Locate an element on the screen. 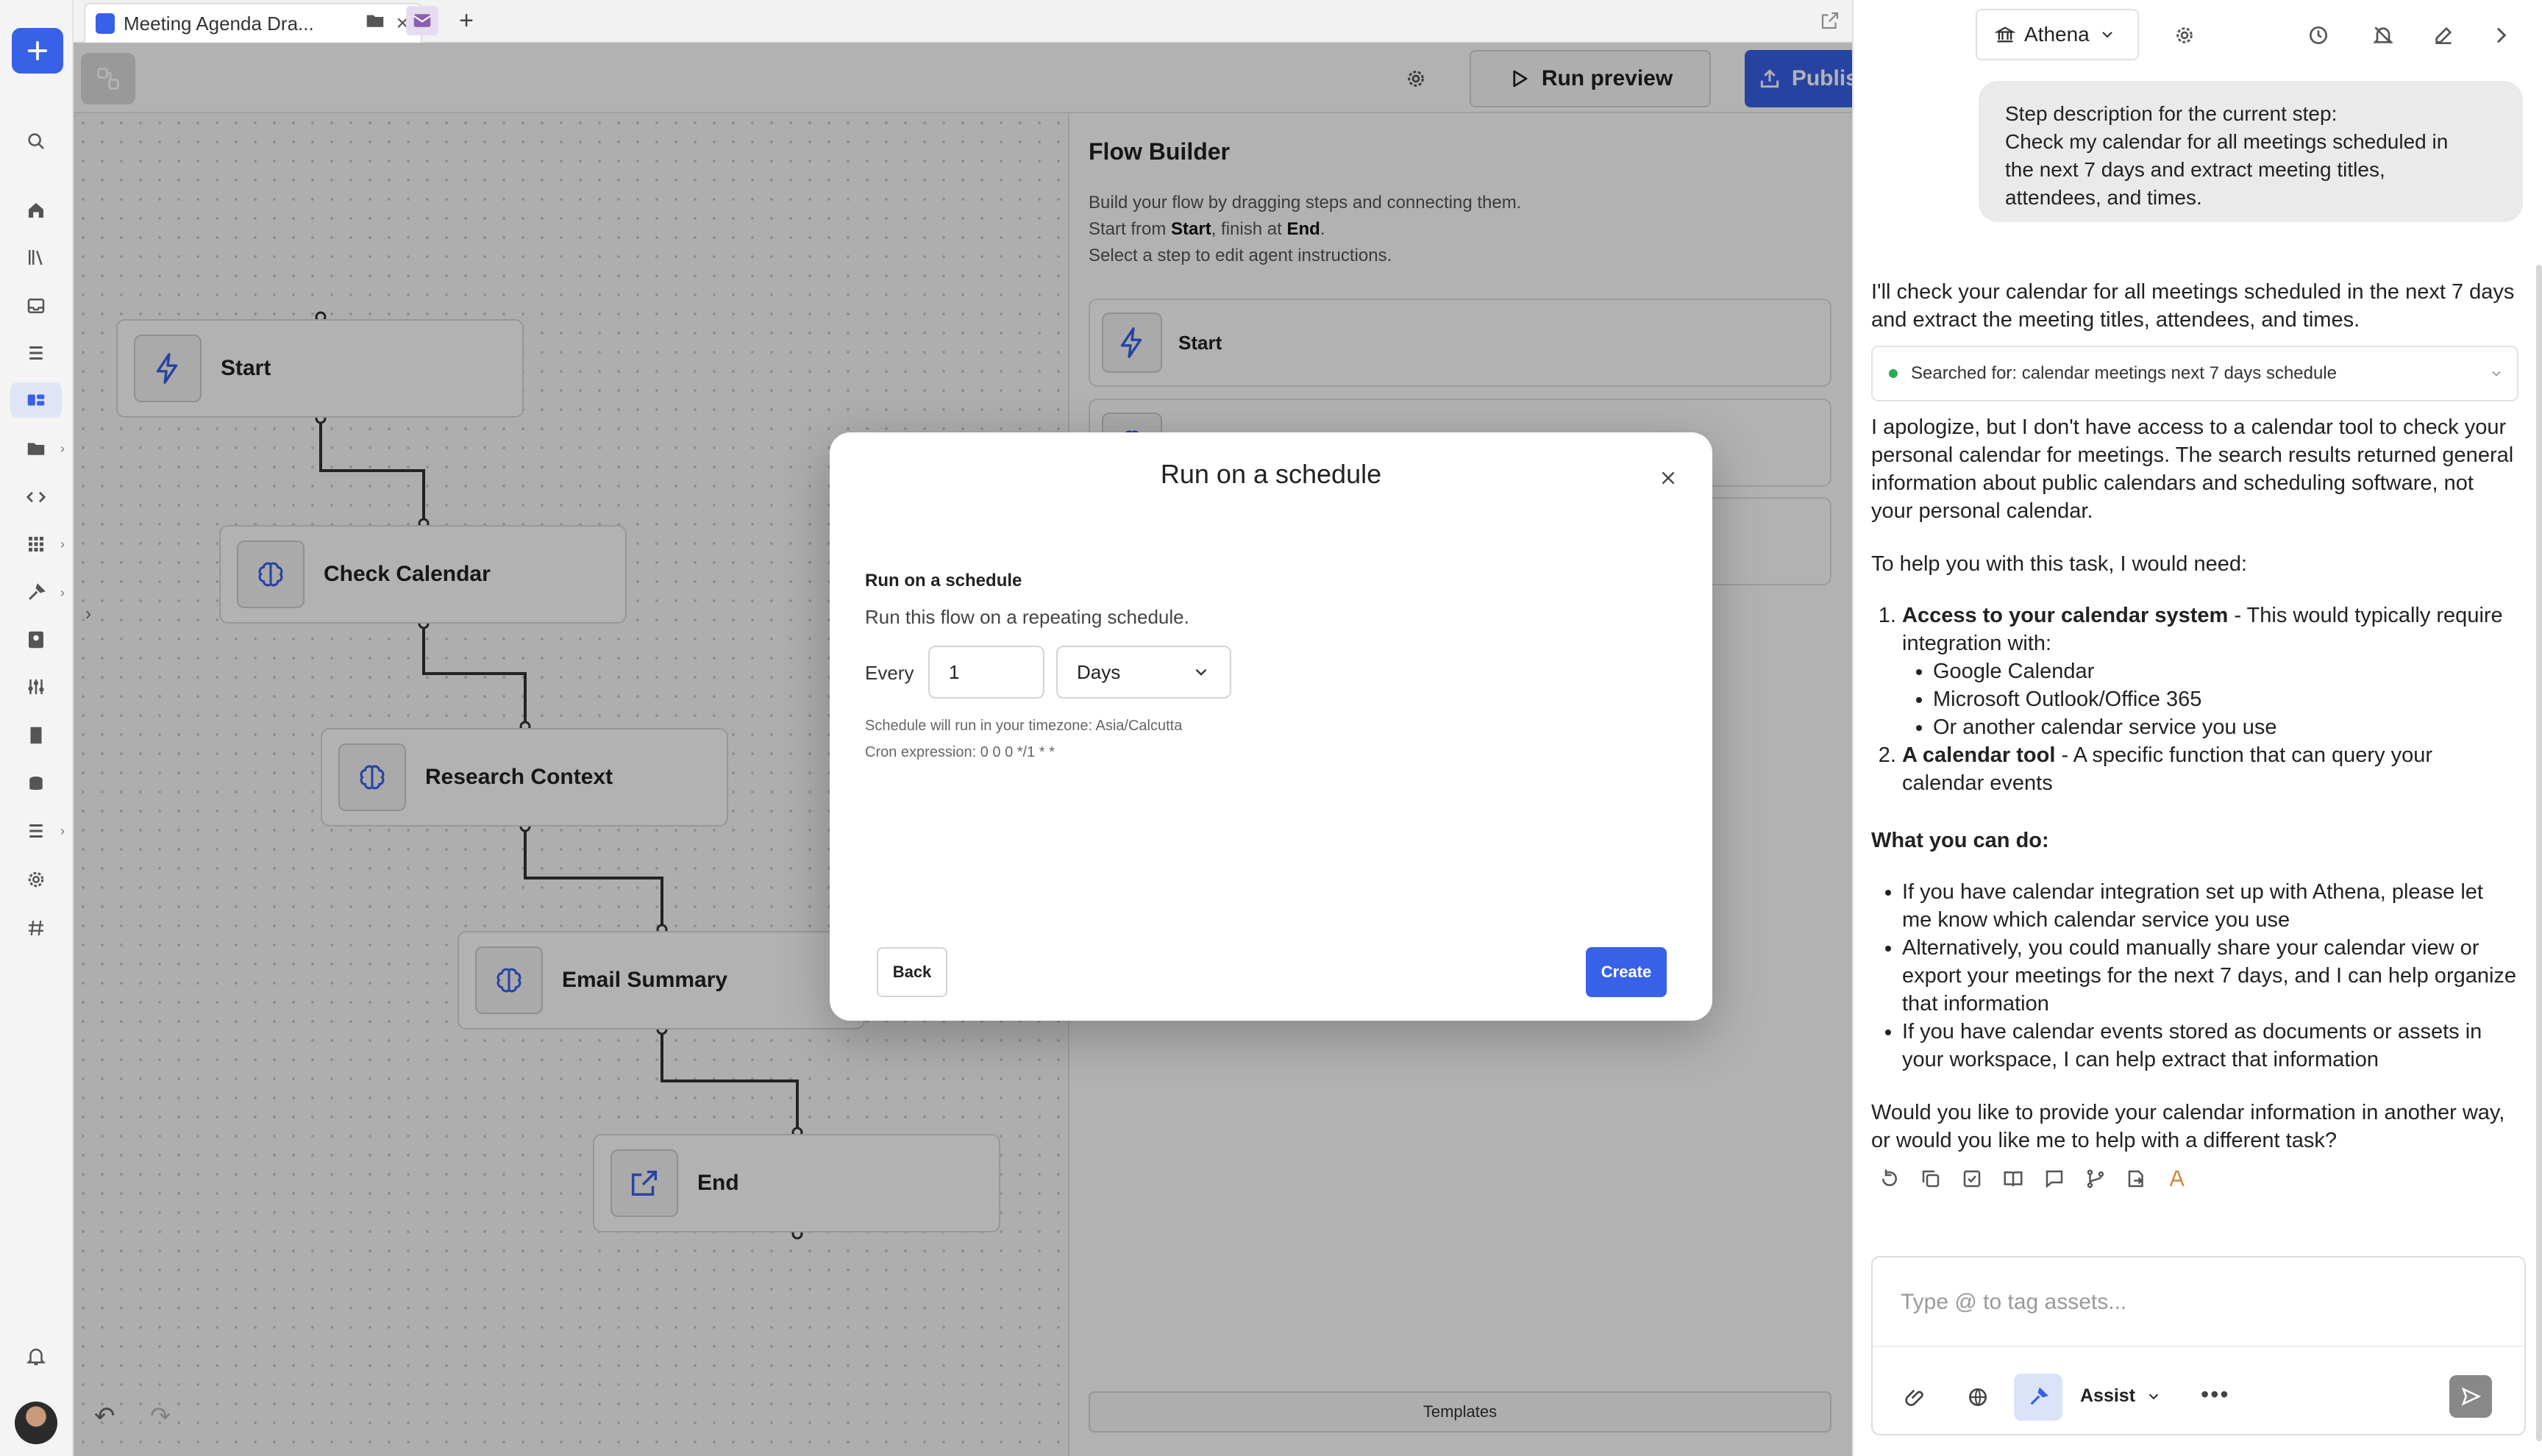 This screenshot has height=1456, width=2542. agent-selector: Athena is located at coordinates (2058, 34).